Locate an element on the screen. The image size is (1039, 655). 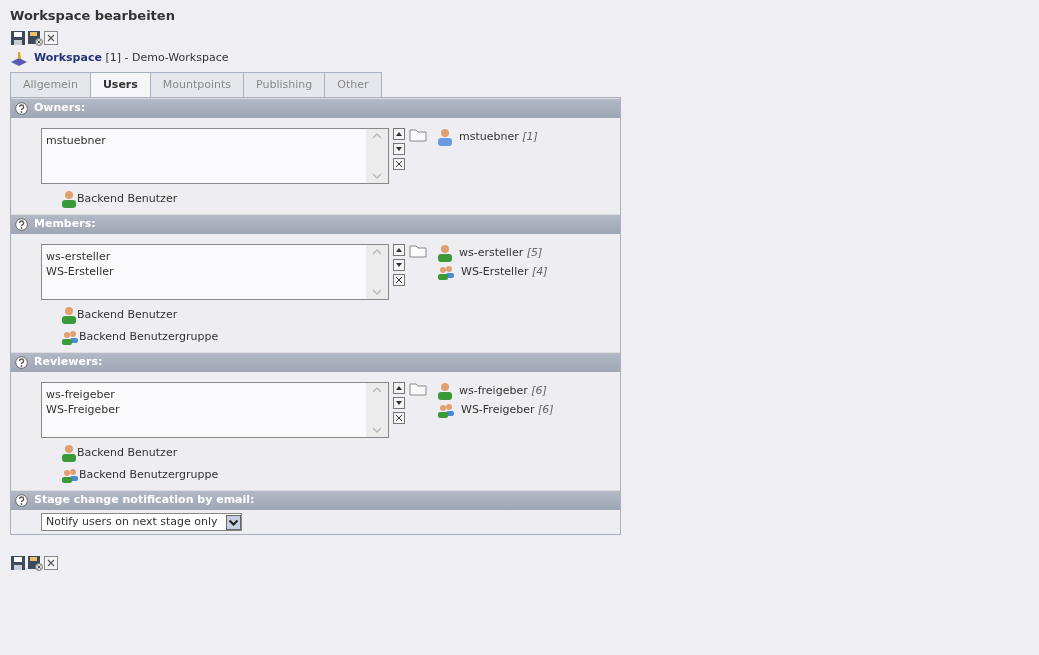
selected-items-list: ws-ersteller WS-Ersteller is located at coordinates (215, 272).